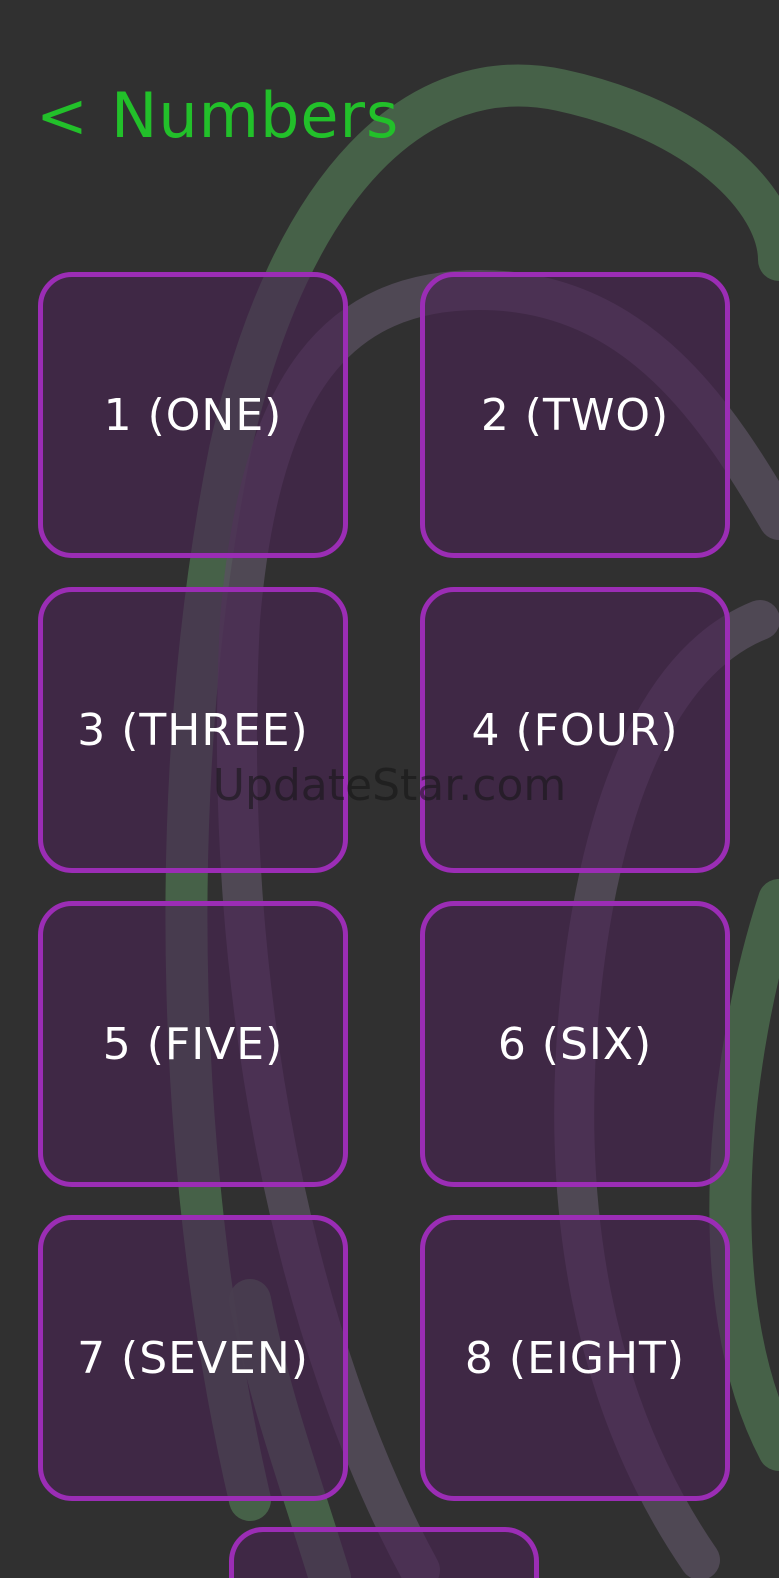  I want to click on number-tile-five: 5 (FIVE), so click(193, 1044).